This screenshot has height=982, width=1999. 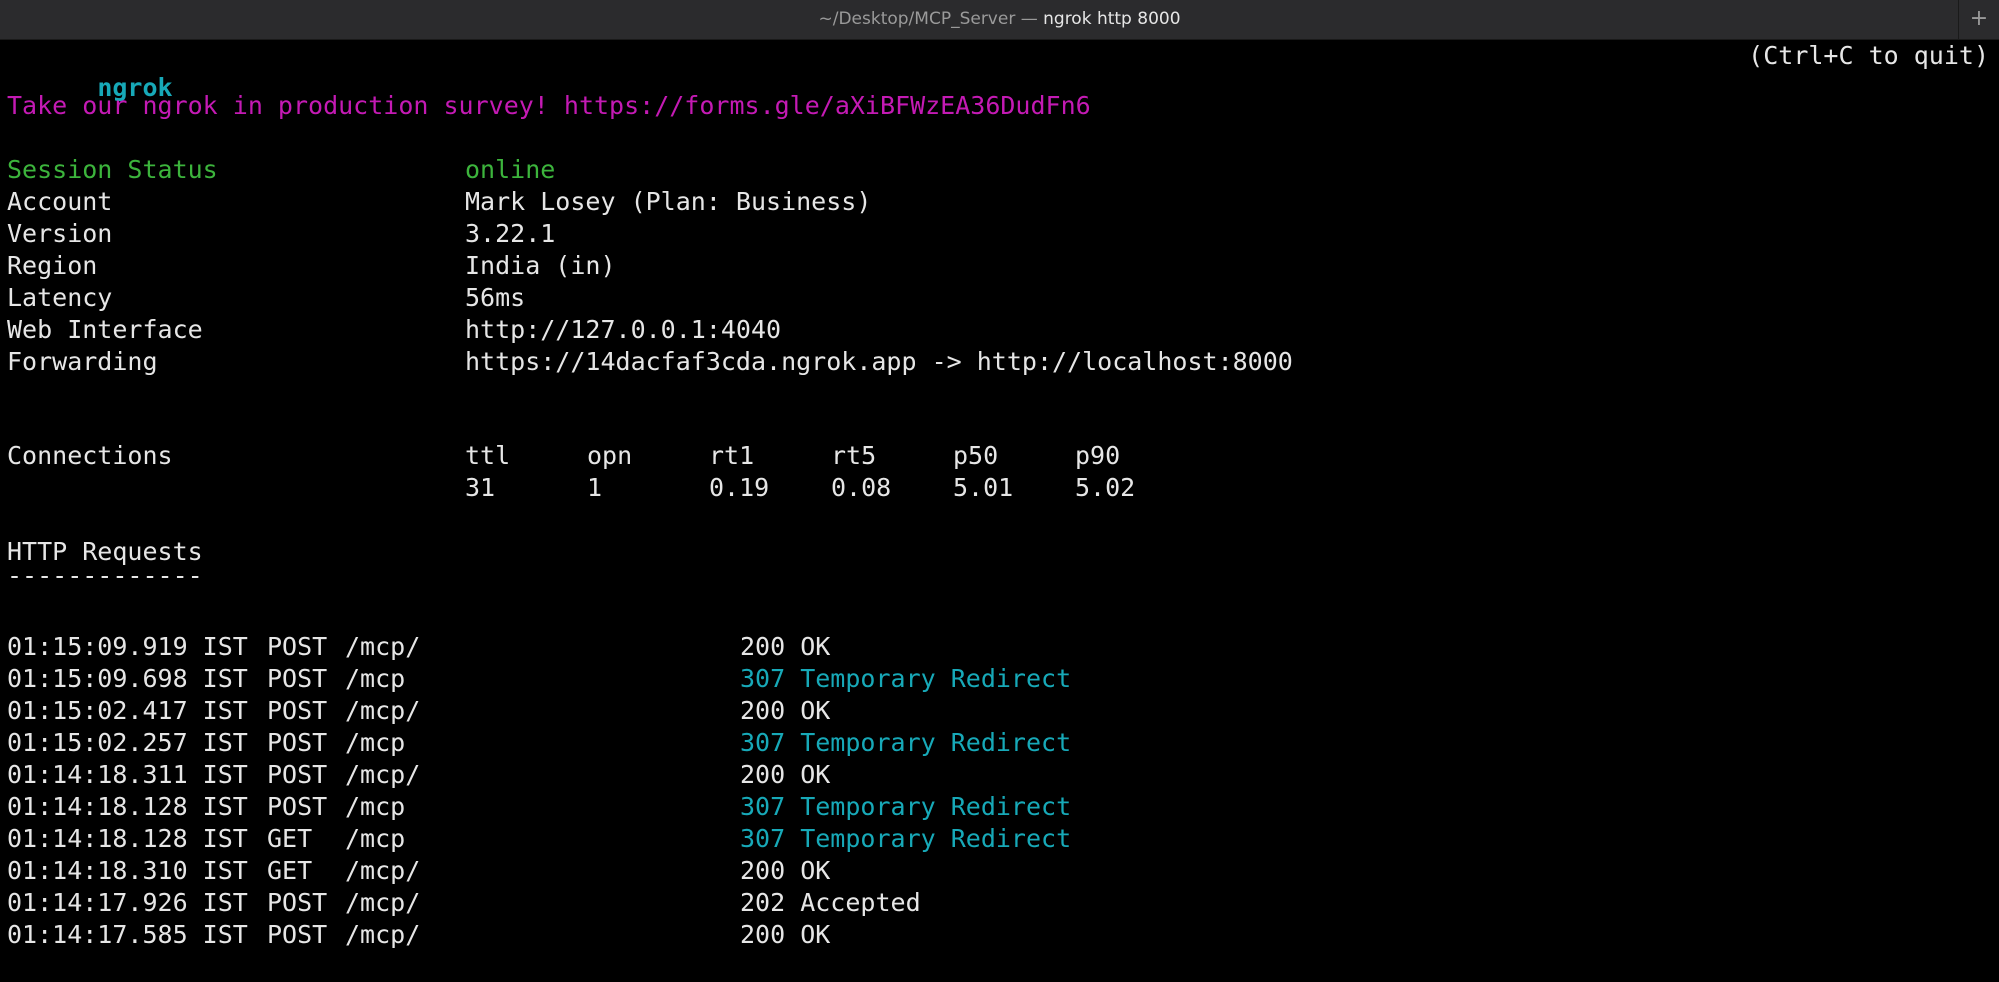 What do you see at coordinates (607, 775) in the screenshot?
I see `request-row: 01:14:18.311 IST POST/mcp/200 OK` at bounding box center [607, 775].